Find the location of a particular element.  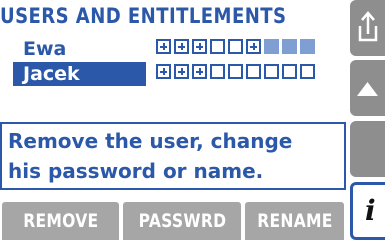

user-row-ewa: Ewa is located at coordinates (170, 49).